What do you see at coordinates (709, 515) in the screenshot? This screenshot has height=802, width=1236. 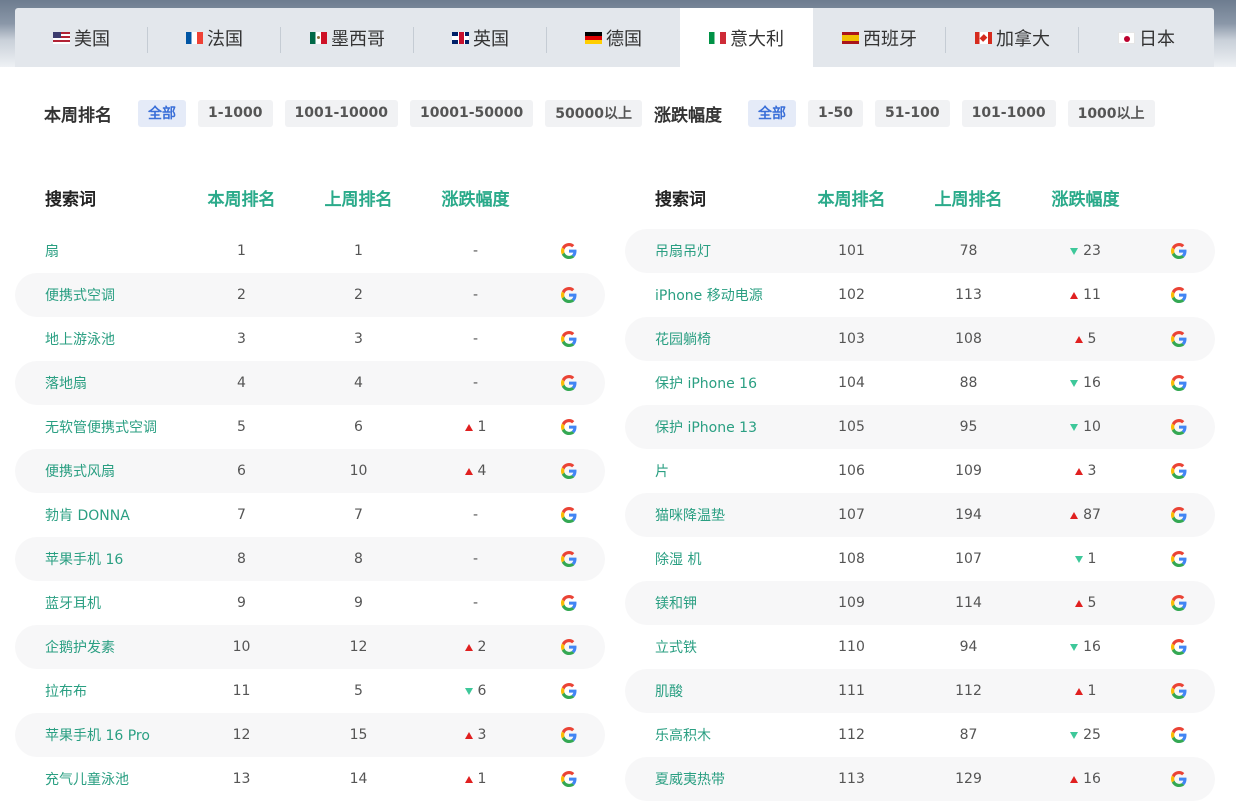 I see `search-term-link: 猫咪降温垫` at bounding box center [709, 515].